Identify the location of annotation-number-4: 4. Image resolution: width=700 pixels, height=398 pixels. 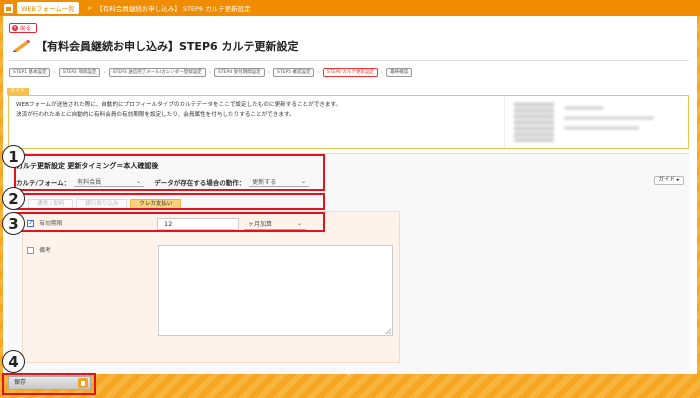
(13, 361).